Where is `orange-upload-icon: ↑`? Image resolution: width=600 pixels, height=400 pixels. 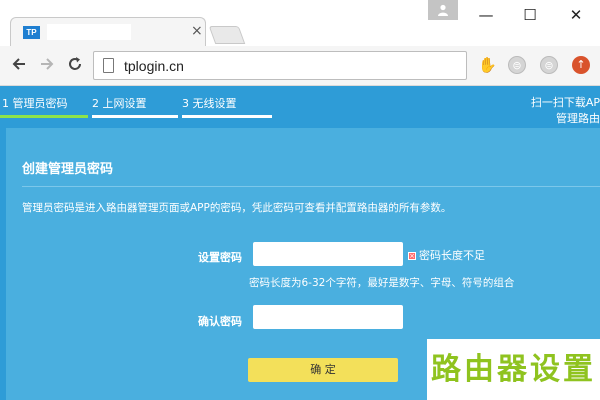
orange-upload-icon: ↑ is located at coordinates (581, 65).